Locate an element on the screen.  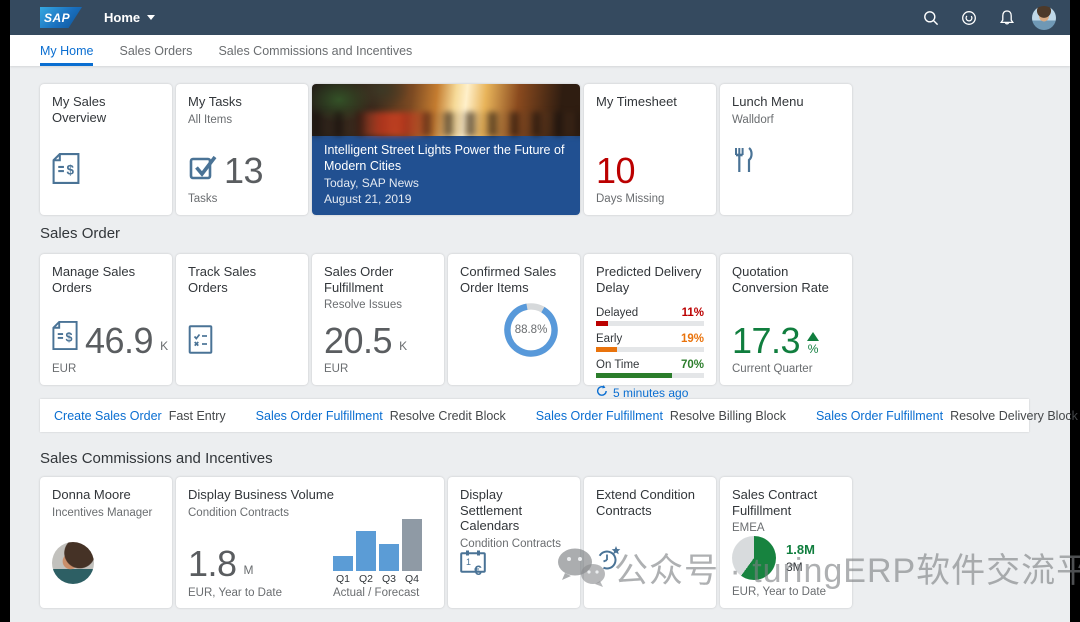
user-avatar is located at coordinates (1044, 17).